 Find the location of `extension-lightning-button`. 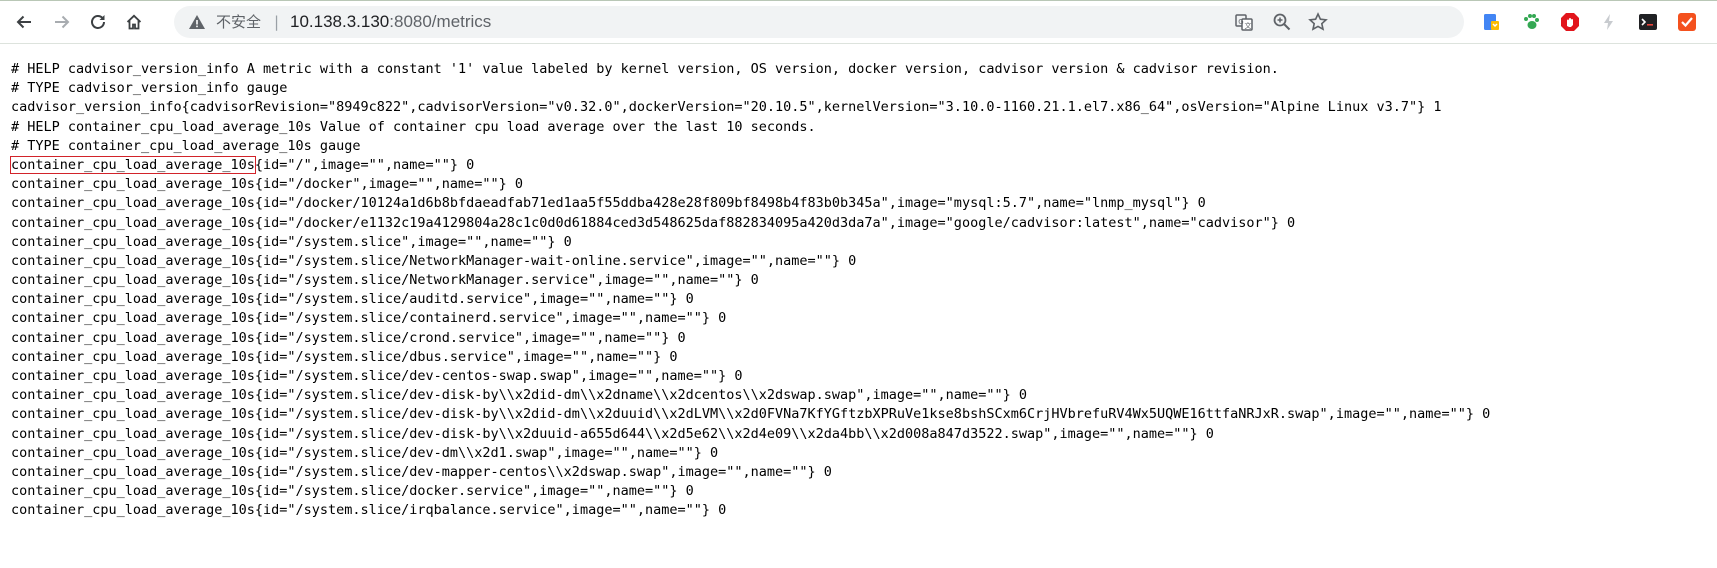

extension-lightning-button is located at coordinates (1609, 22).